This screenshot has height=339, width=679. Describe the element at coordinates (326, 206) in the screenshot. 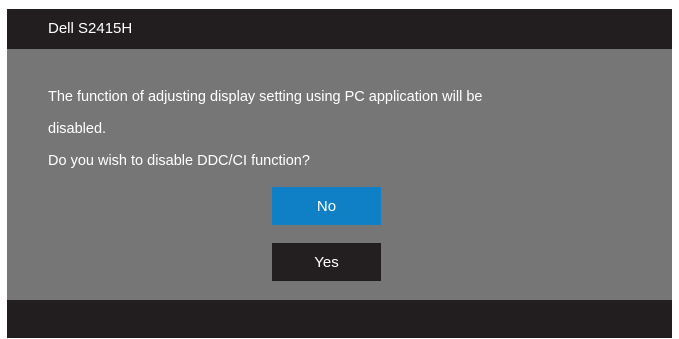

I see `no-button: No` at that location.